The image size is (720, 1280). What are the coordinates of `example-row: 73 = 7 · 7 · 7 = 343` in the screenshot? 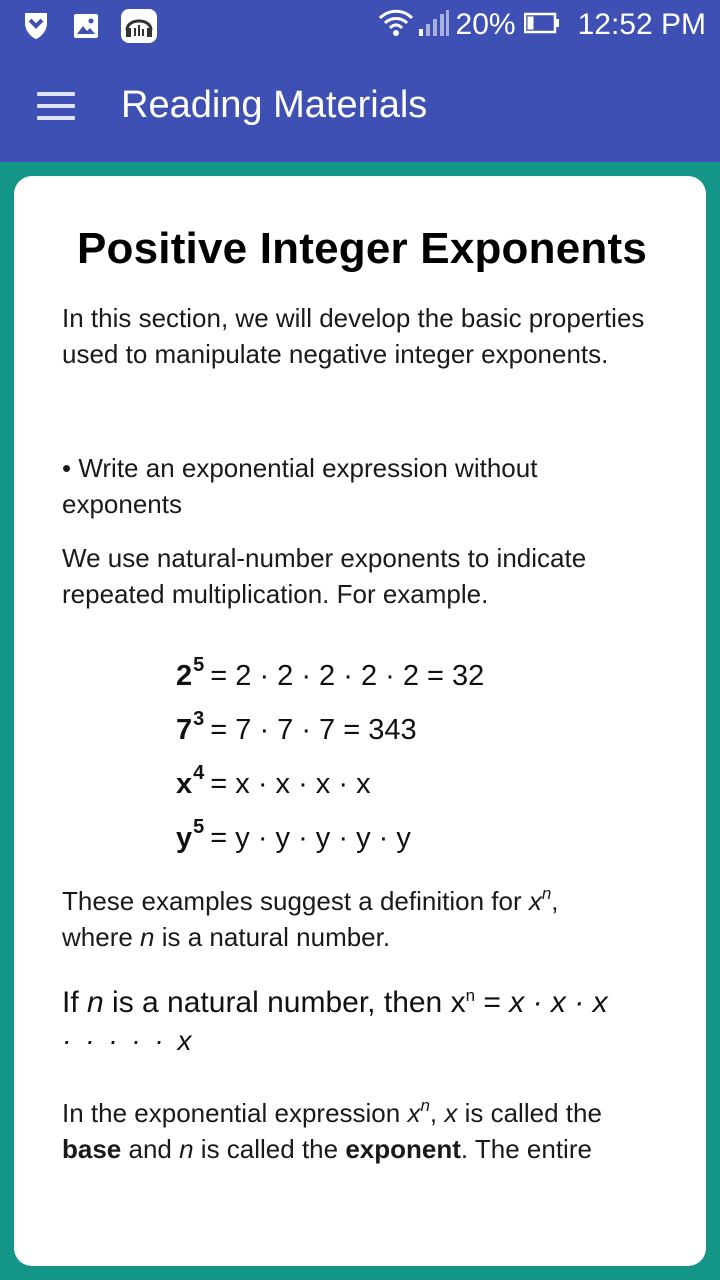 It's located at (296, 727).